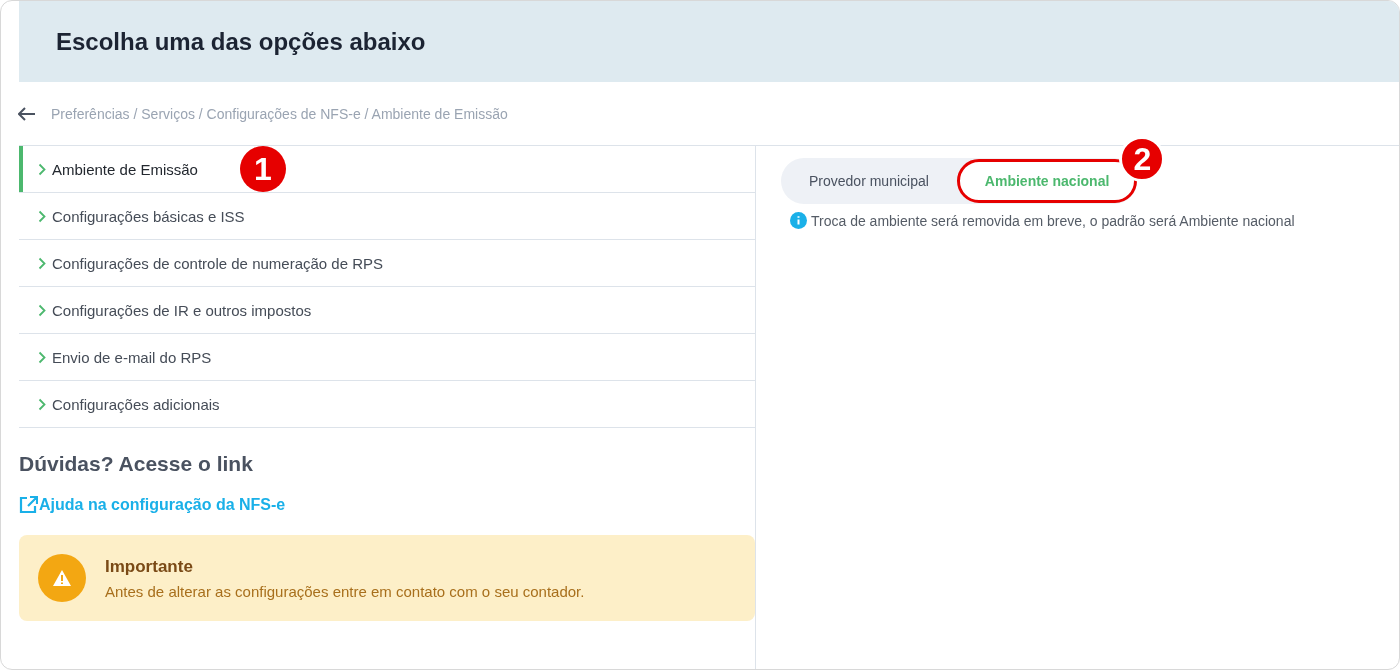 The image size is (1400, 670). Describe the element at coordinates (149, 566) in the screenshot. I see `alert-title: Importante` at that location.